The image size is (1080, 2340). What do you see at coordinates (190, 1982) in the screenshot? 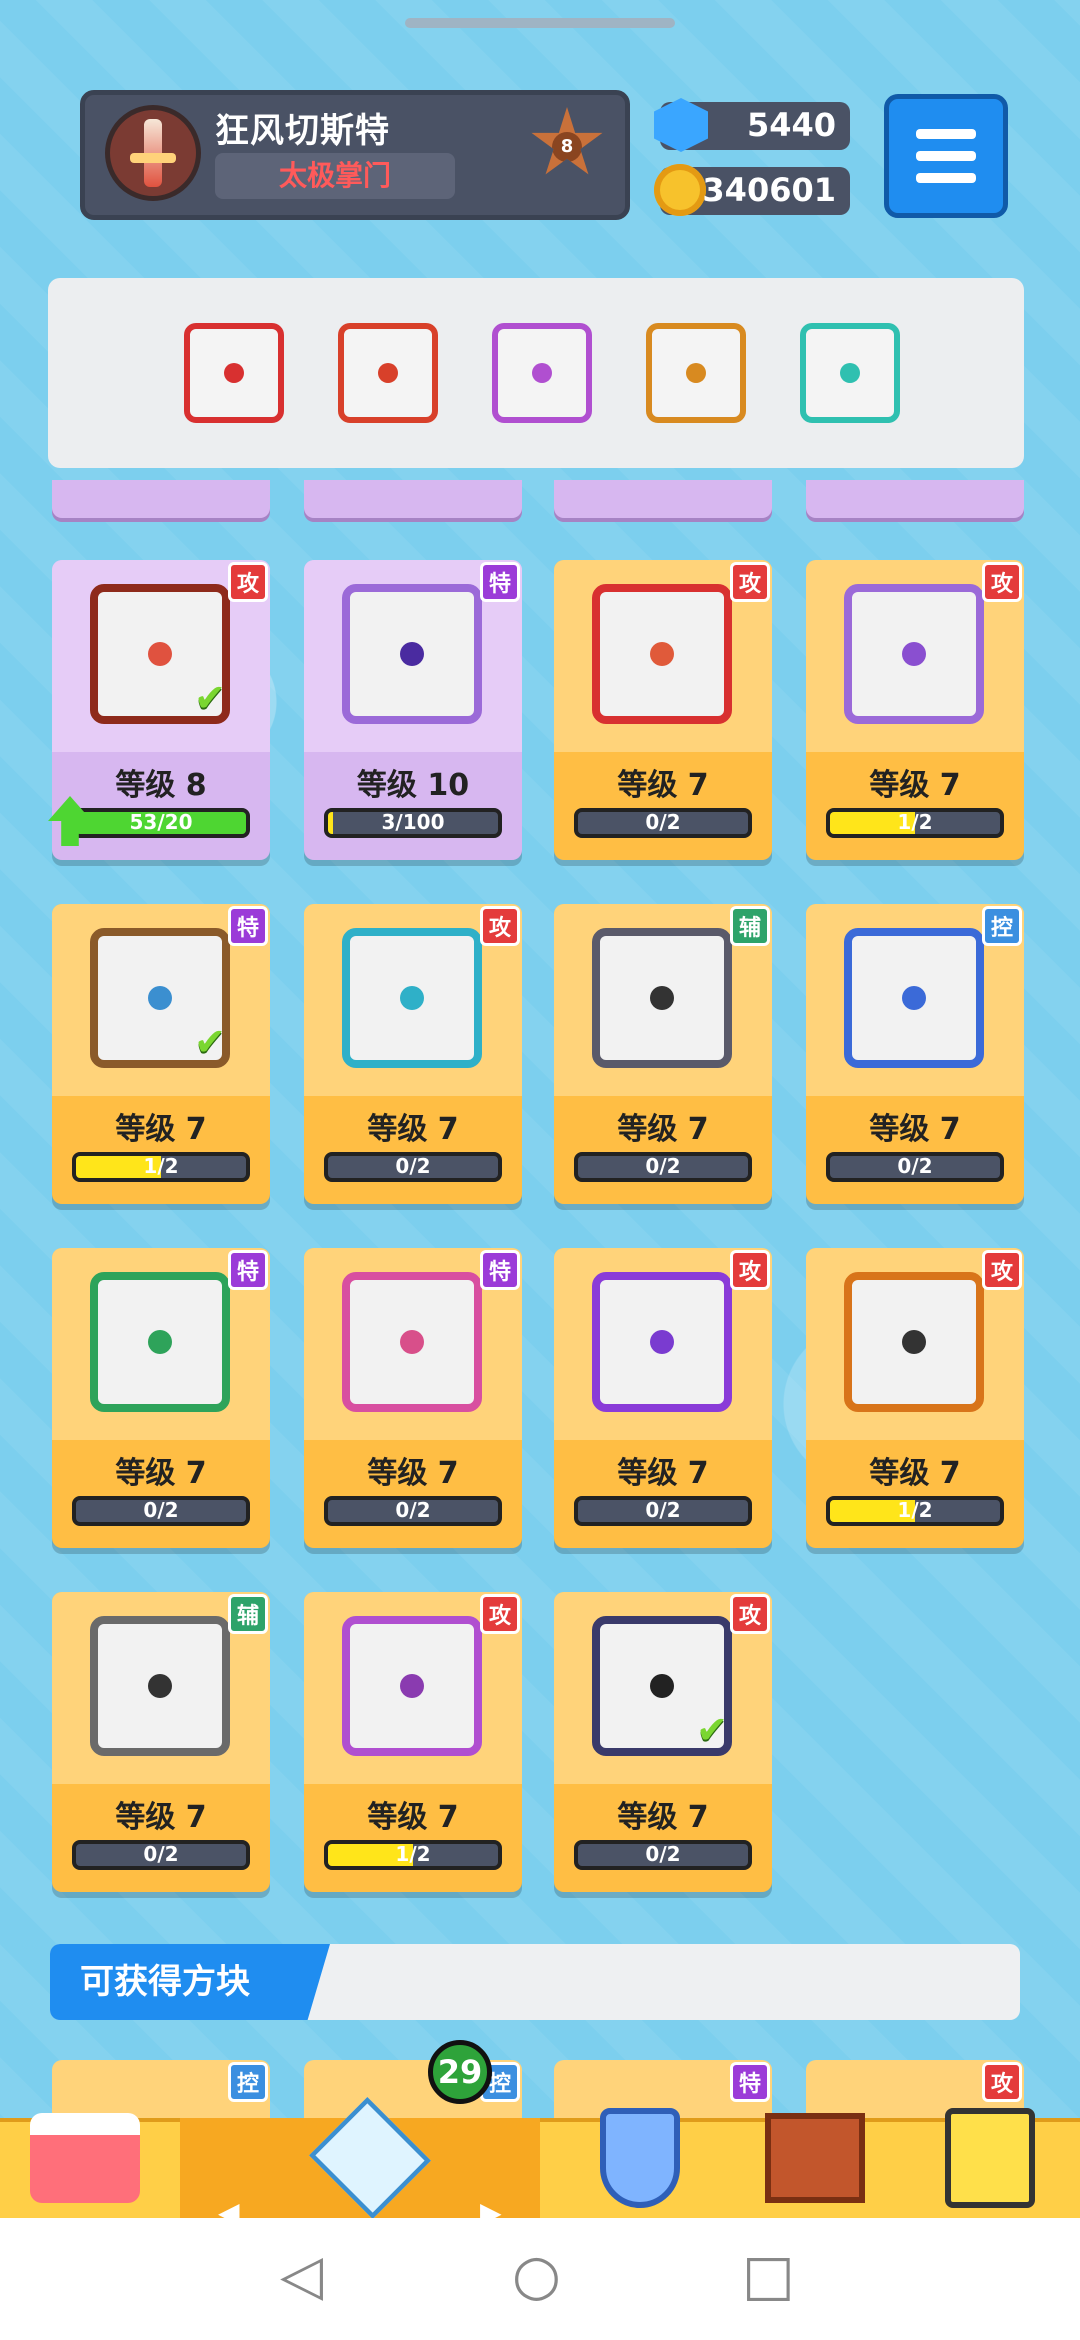
I see `obtainable-label: 可获得方块` at bounding box center [190, 1982].